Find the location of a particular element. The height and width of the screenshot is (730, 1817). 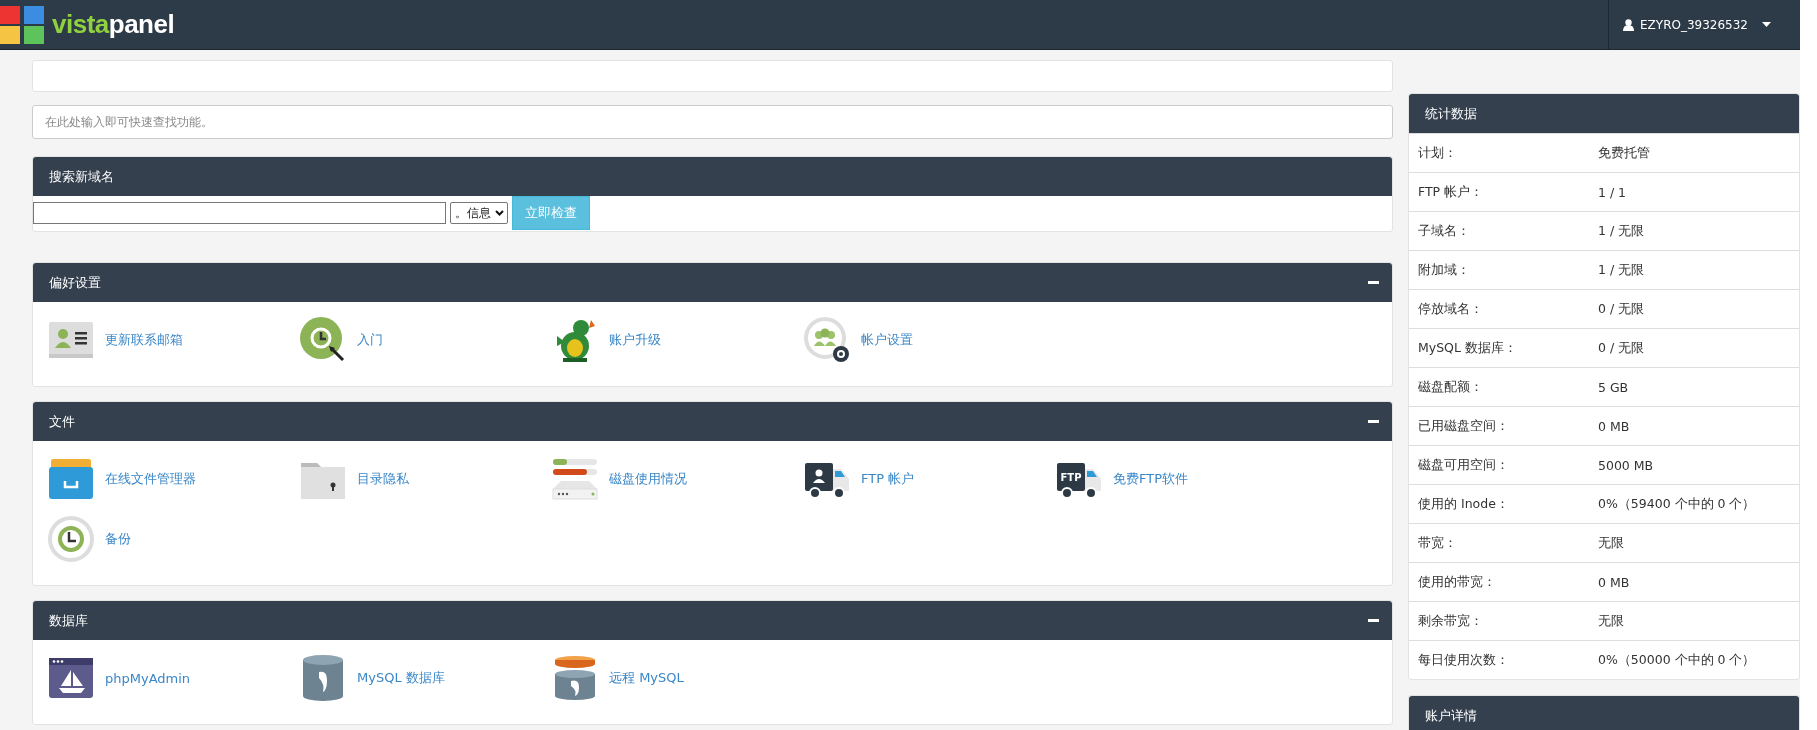

logo-icon is located at coordinates (23, 24).